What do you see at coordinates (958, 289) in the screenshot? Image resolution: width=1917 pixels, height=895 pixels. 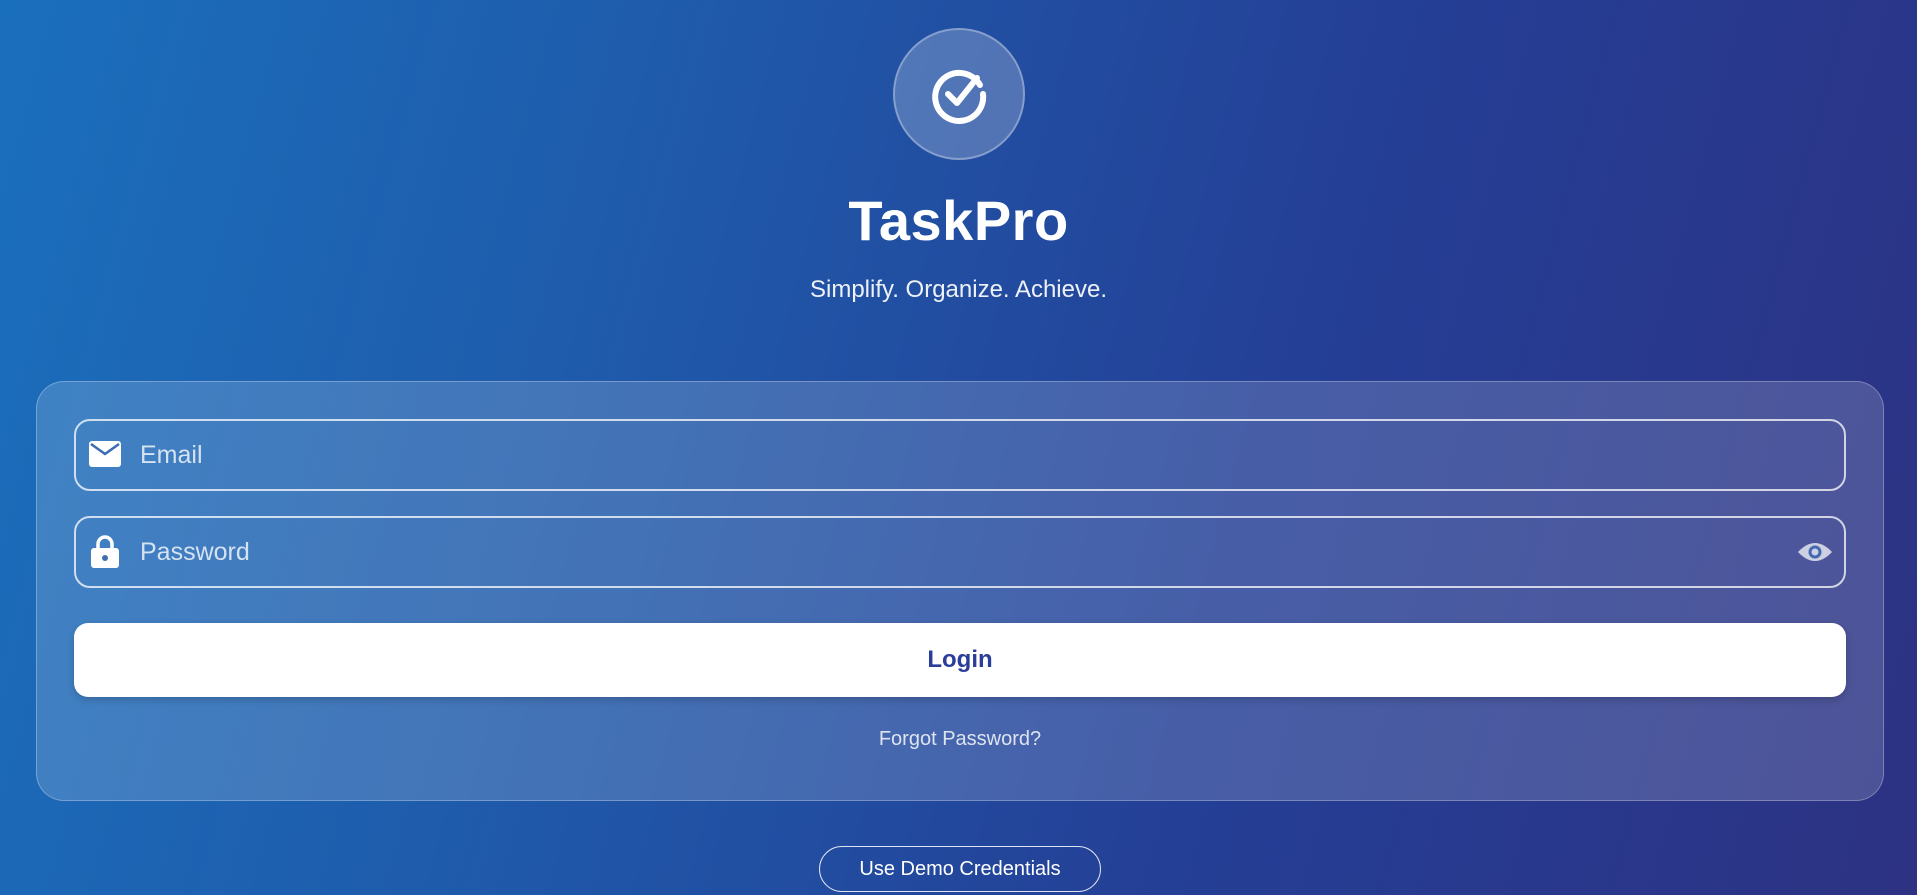 I see `app-tagline: Simplify. Organize. Achieve.` at bounding box center [958, 289].